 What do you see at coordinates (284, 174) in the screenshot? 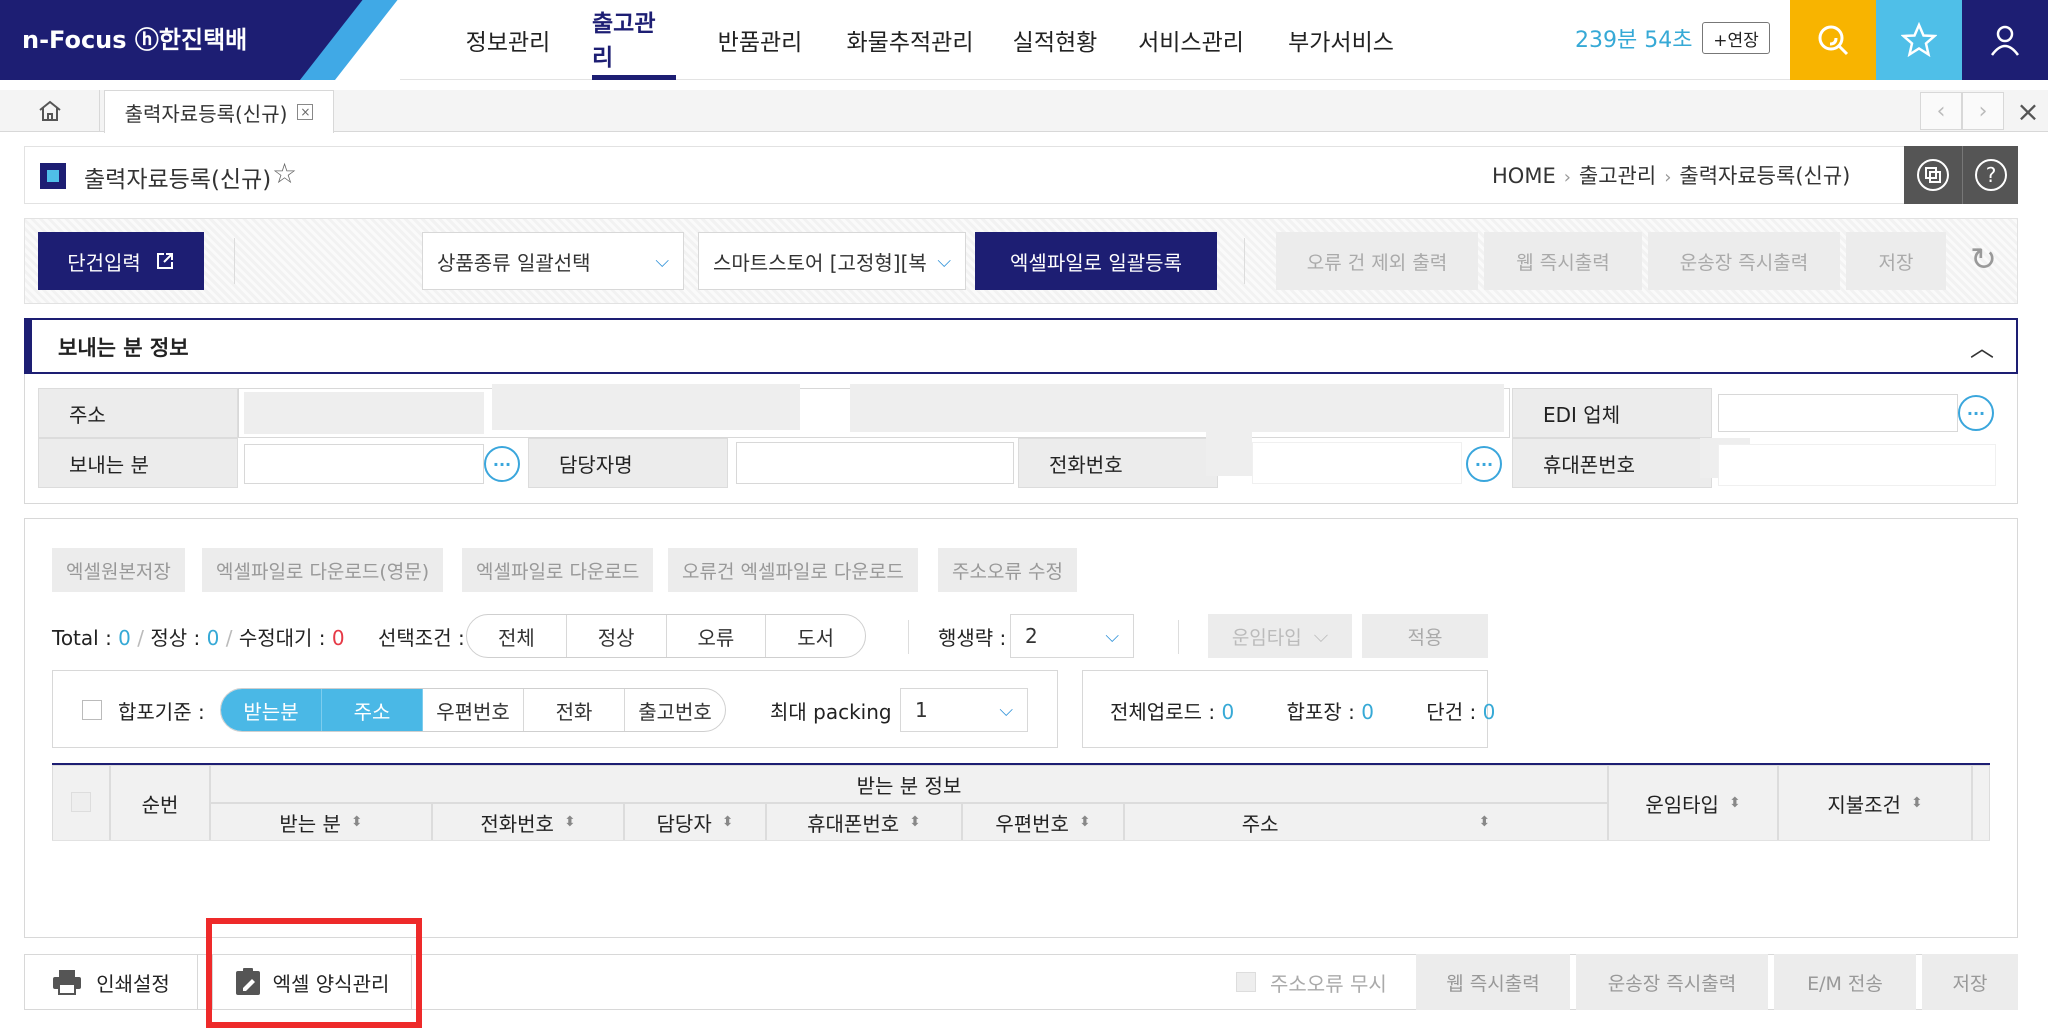
I see `favorite-star-icon: ☆` at bounding box center [284, 174].